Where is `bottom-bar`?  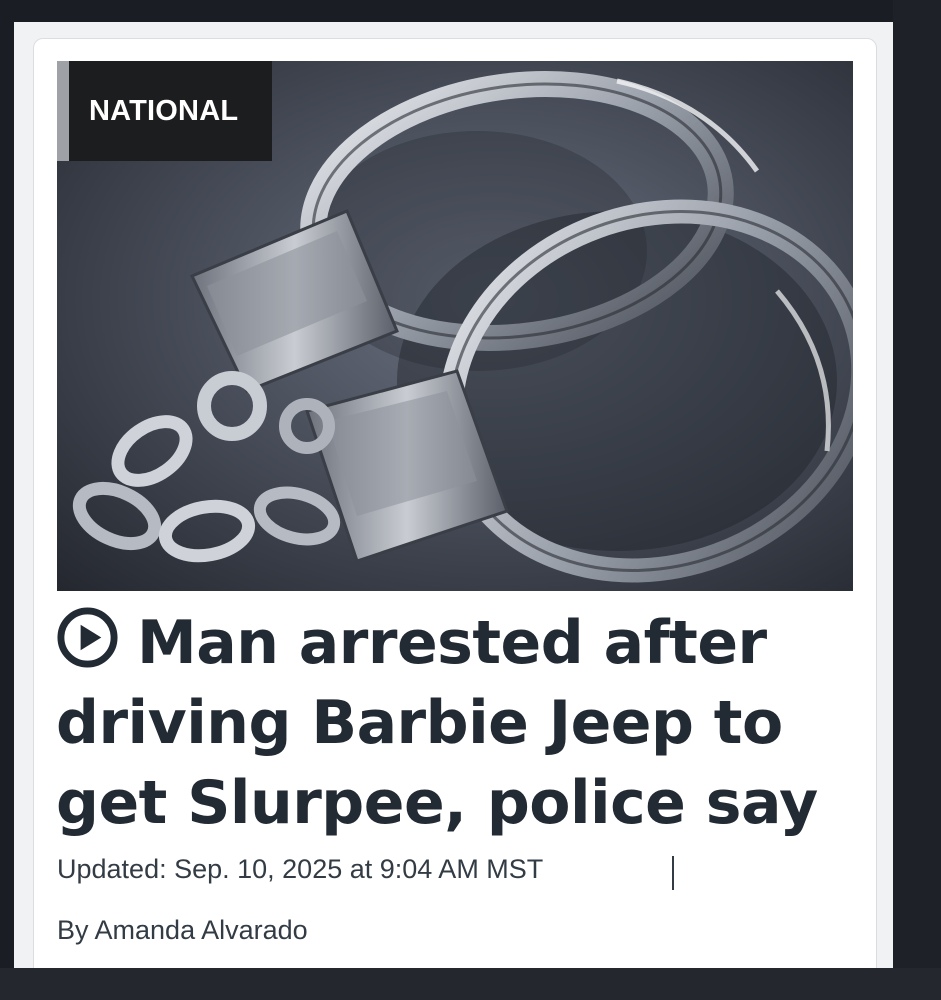
bottom-bar is located at coordinates (470, 984).